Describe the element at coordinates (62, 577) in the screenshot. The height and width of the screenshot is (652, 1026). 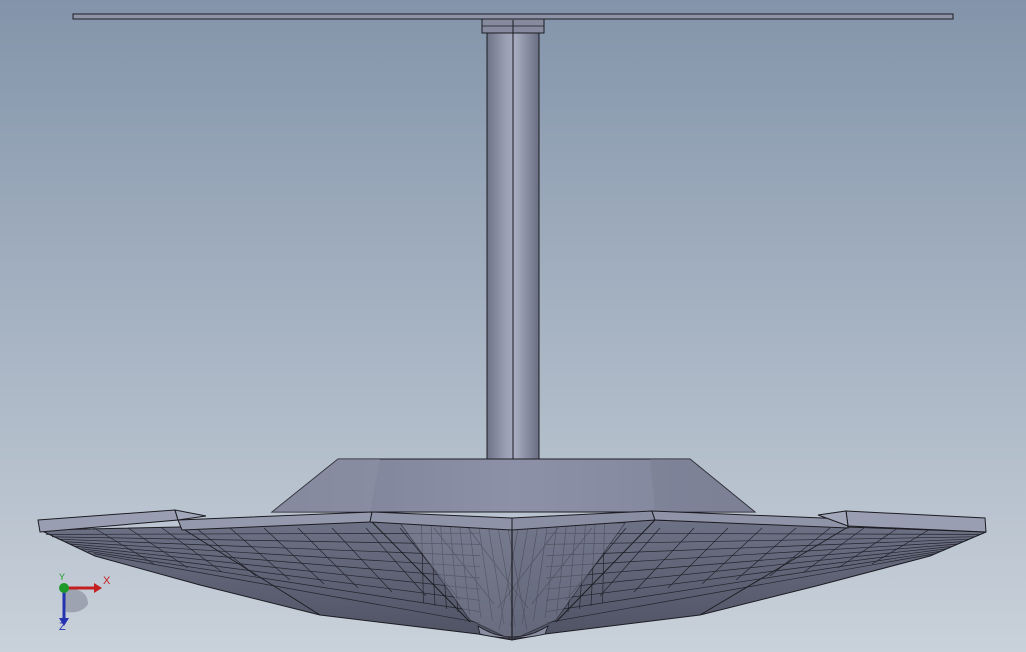
I see `triad-y-label: Y` at that location.